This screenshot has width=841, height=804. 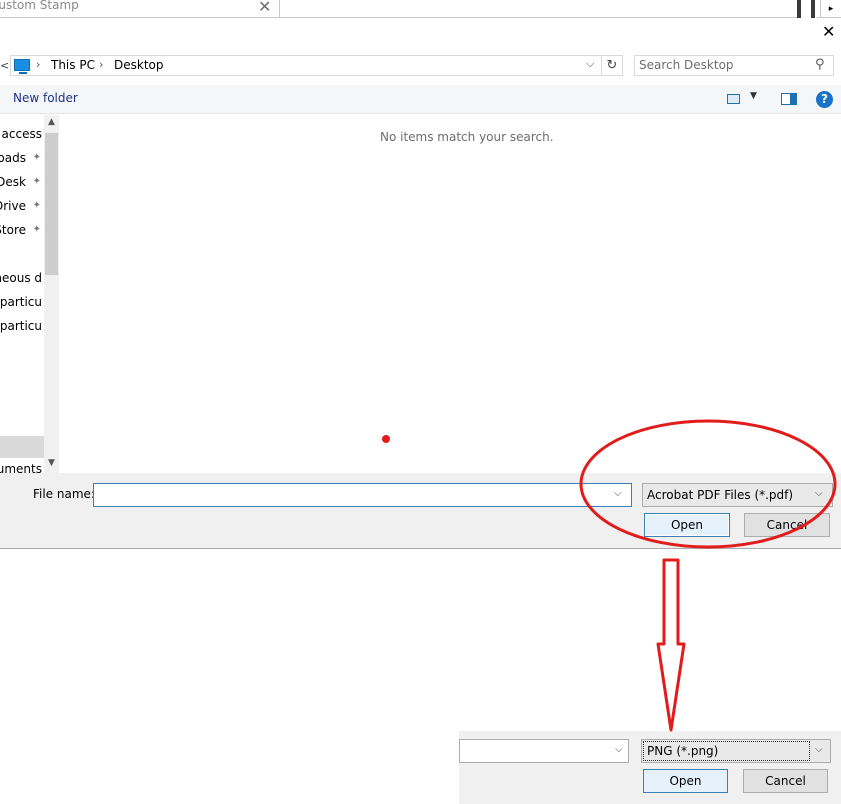 I want to click on nav-item-quick-access: Quick access, so click(x=22, y=135).